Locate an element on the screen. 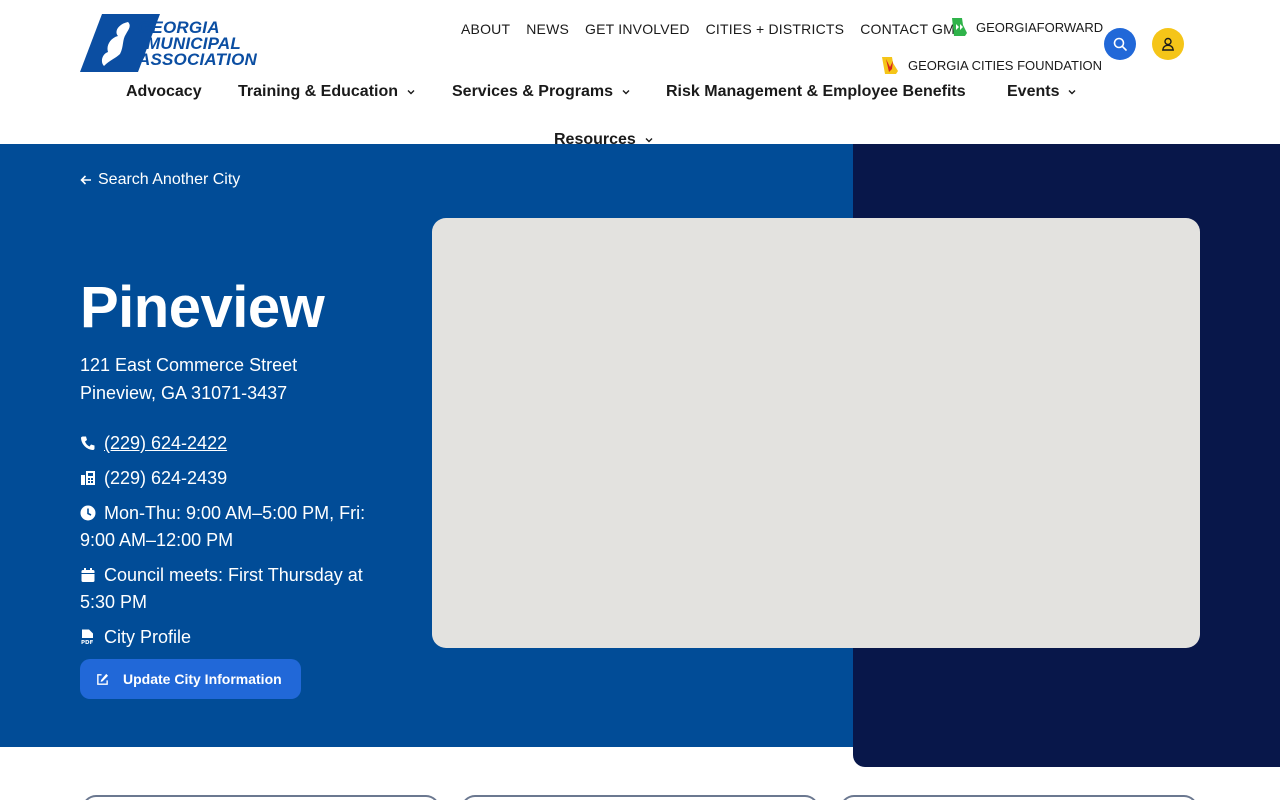  council-row: Council meets: First Thursday at 5:30 PM is located at coordinates (240, 589).